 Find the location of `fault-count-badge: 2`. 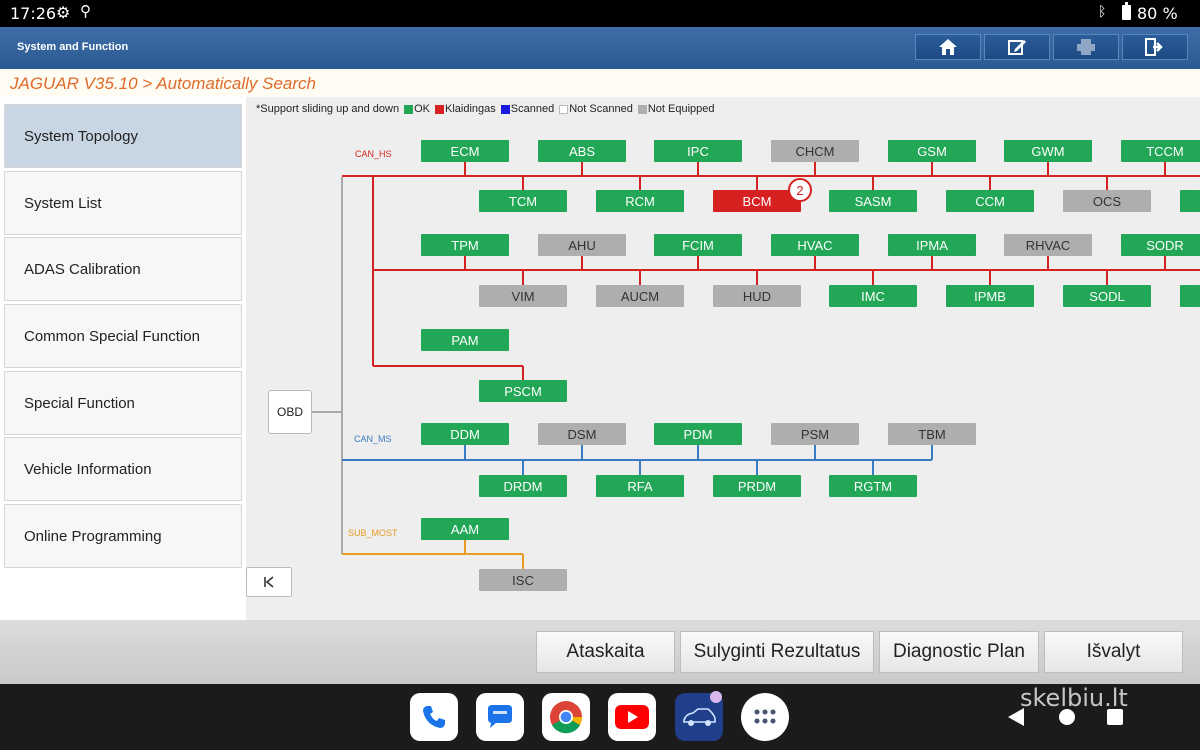

fault-count-badge: 2 is located at coordinates (800, 190).